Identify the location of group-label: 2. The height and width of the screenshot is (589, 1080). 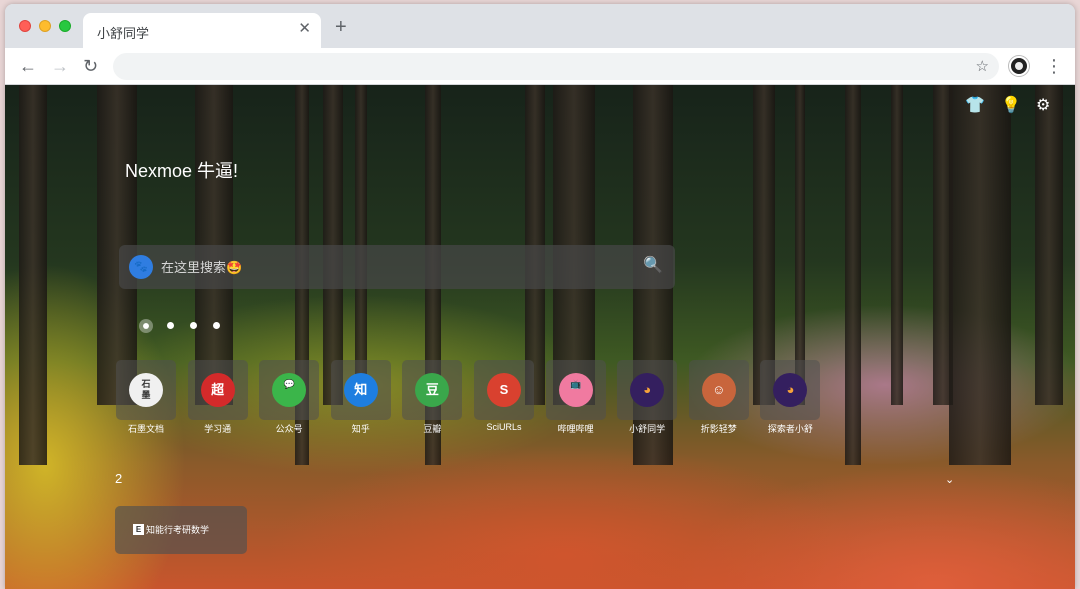
(119, 478).